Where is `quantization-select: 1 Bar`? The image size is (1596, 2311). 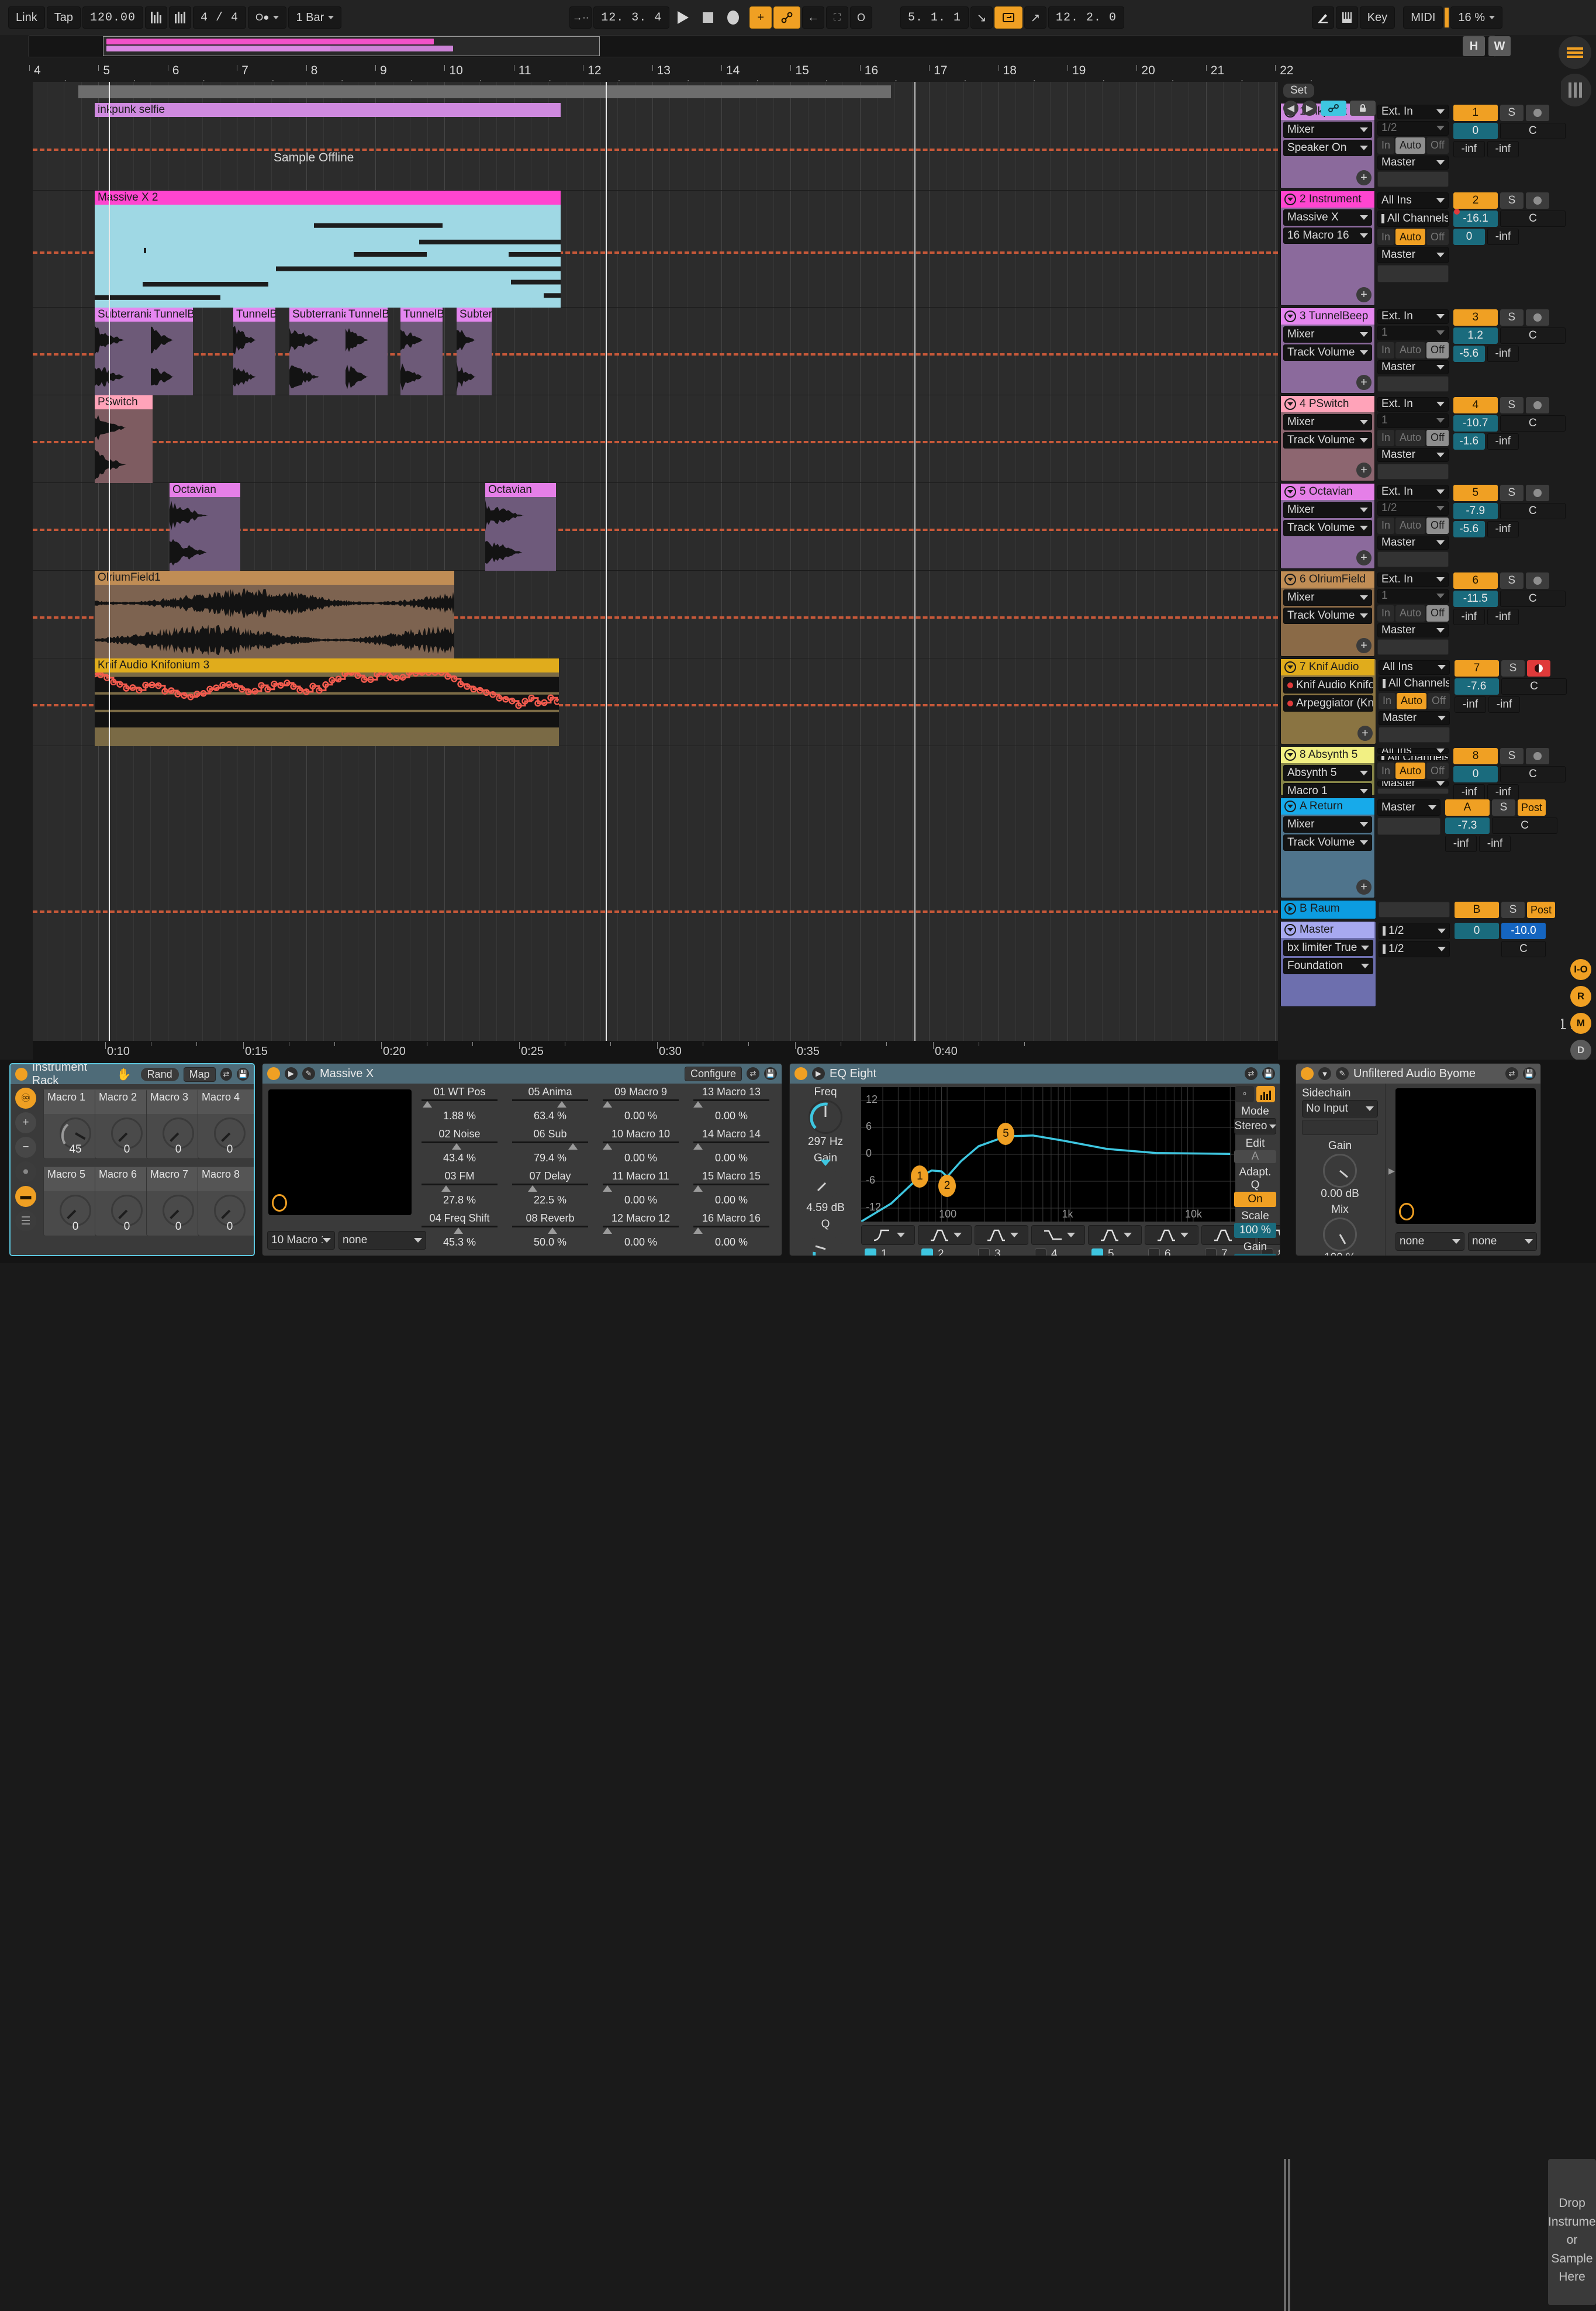 quantization-select: 1 Bar is located at coordinates (315, 18).